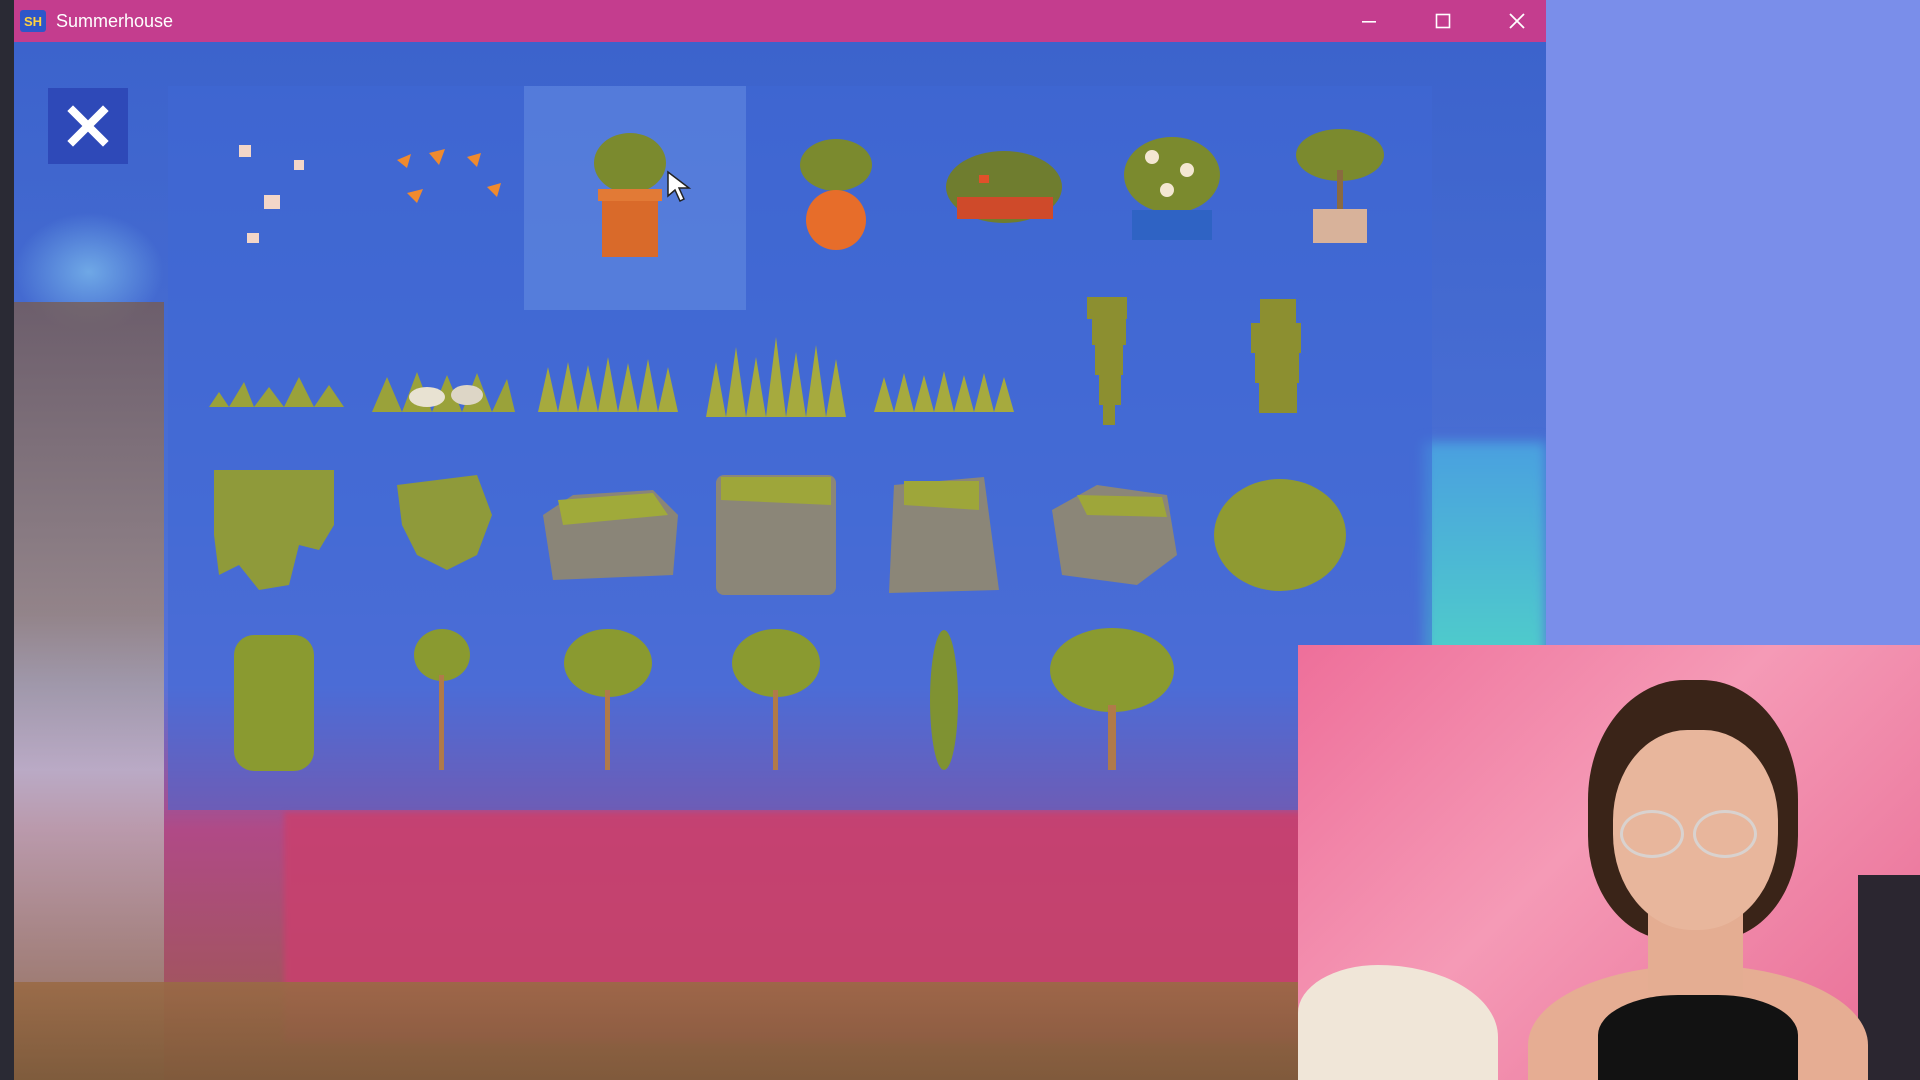  Describe the element at coordinates (1112, 362) in the screenshot. I see `item-hanging-vine-long` at that location.